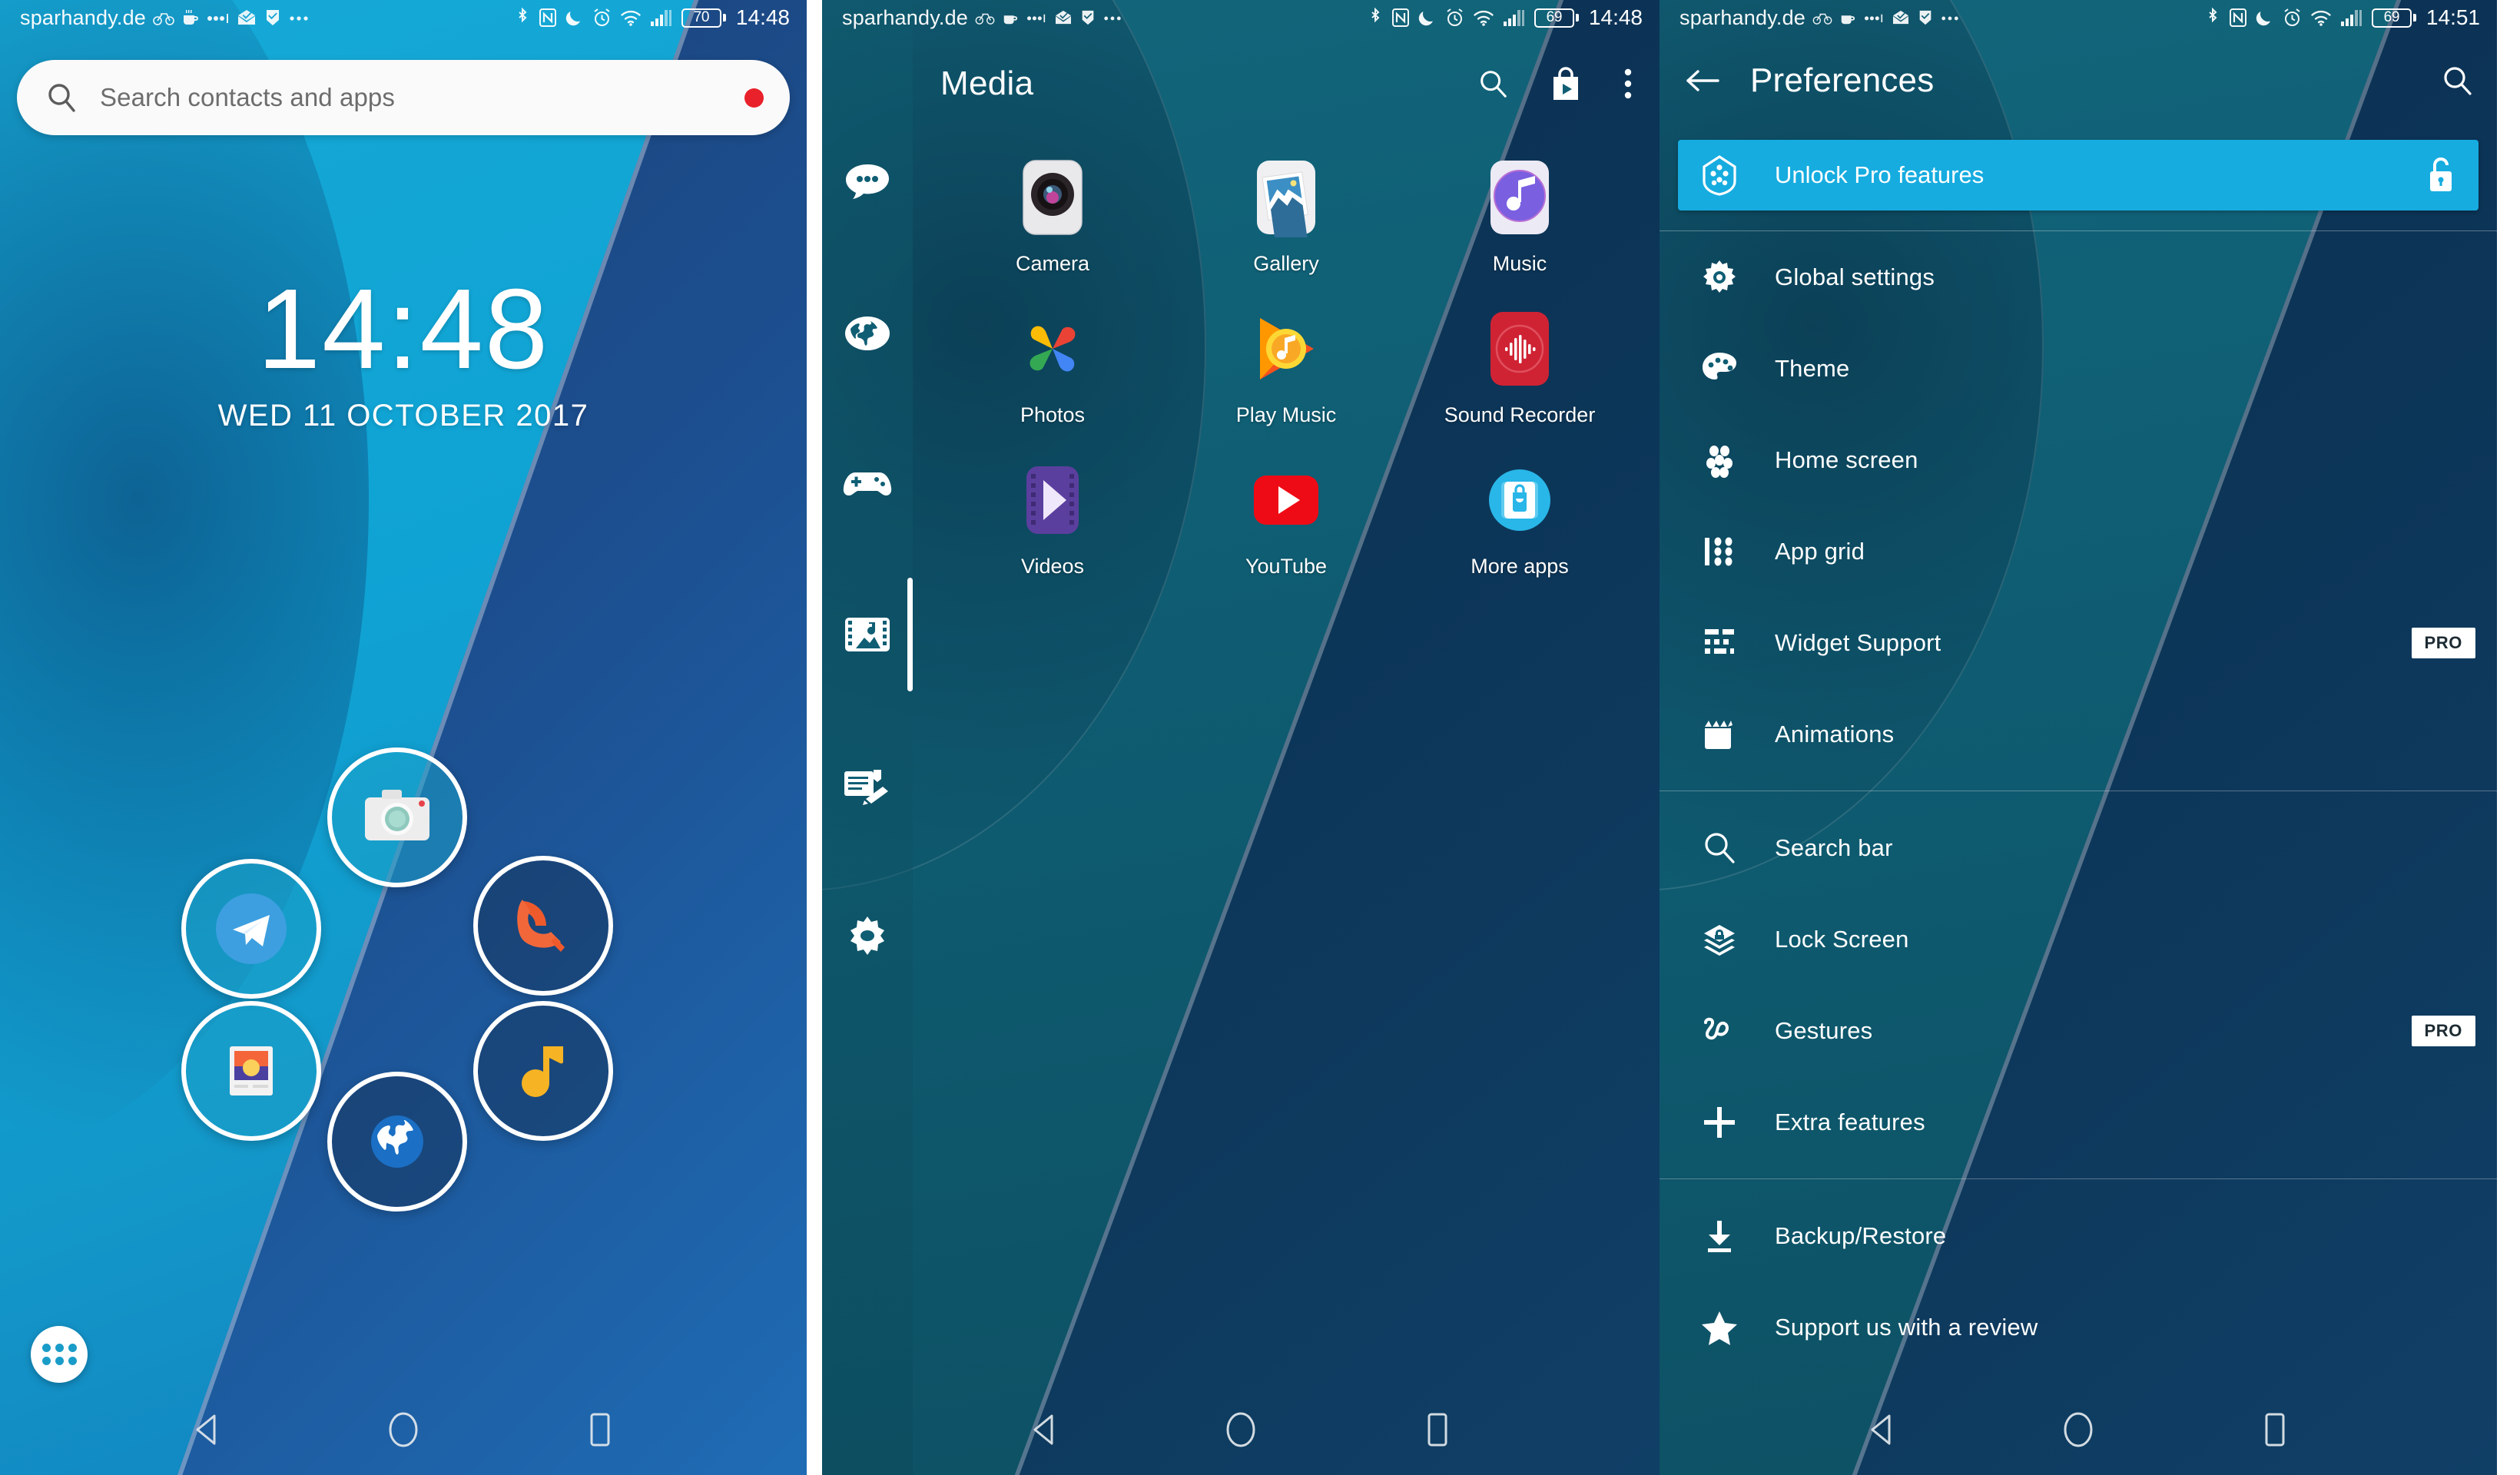 The width and height of the screenshot is (2520, 1475). I want to click on pro-badge: PRO, so click(2443, 1030).